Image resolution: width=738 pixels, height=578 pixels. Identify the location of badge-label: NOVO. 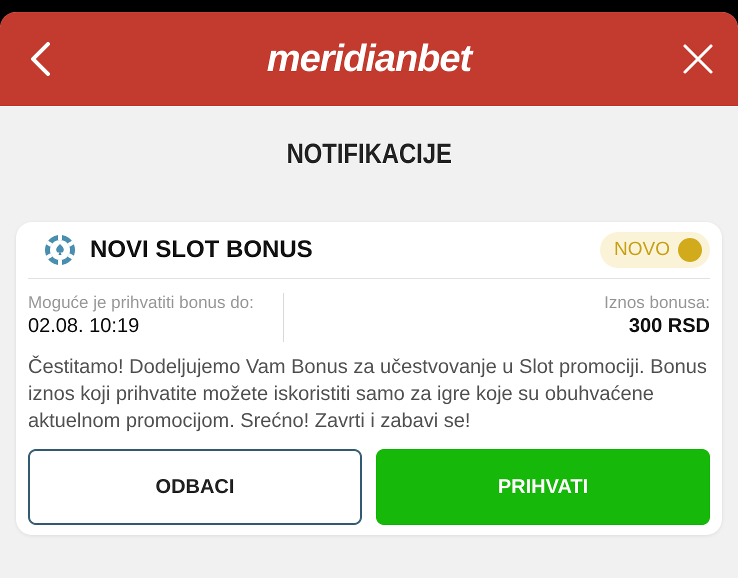
(642, 250).